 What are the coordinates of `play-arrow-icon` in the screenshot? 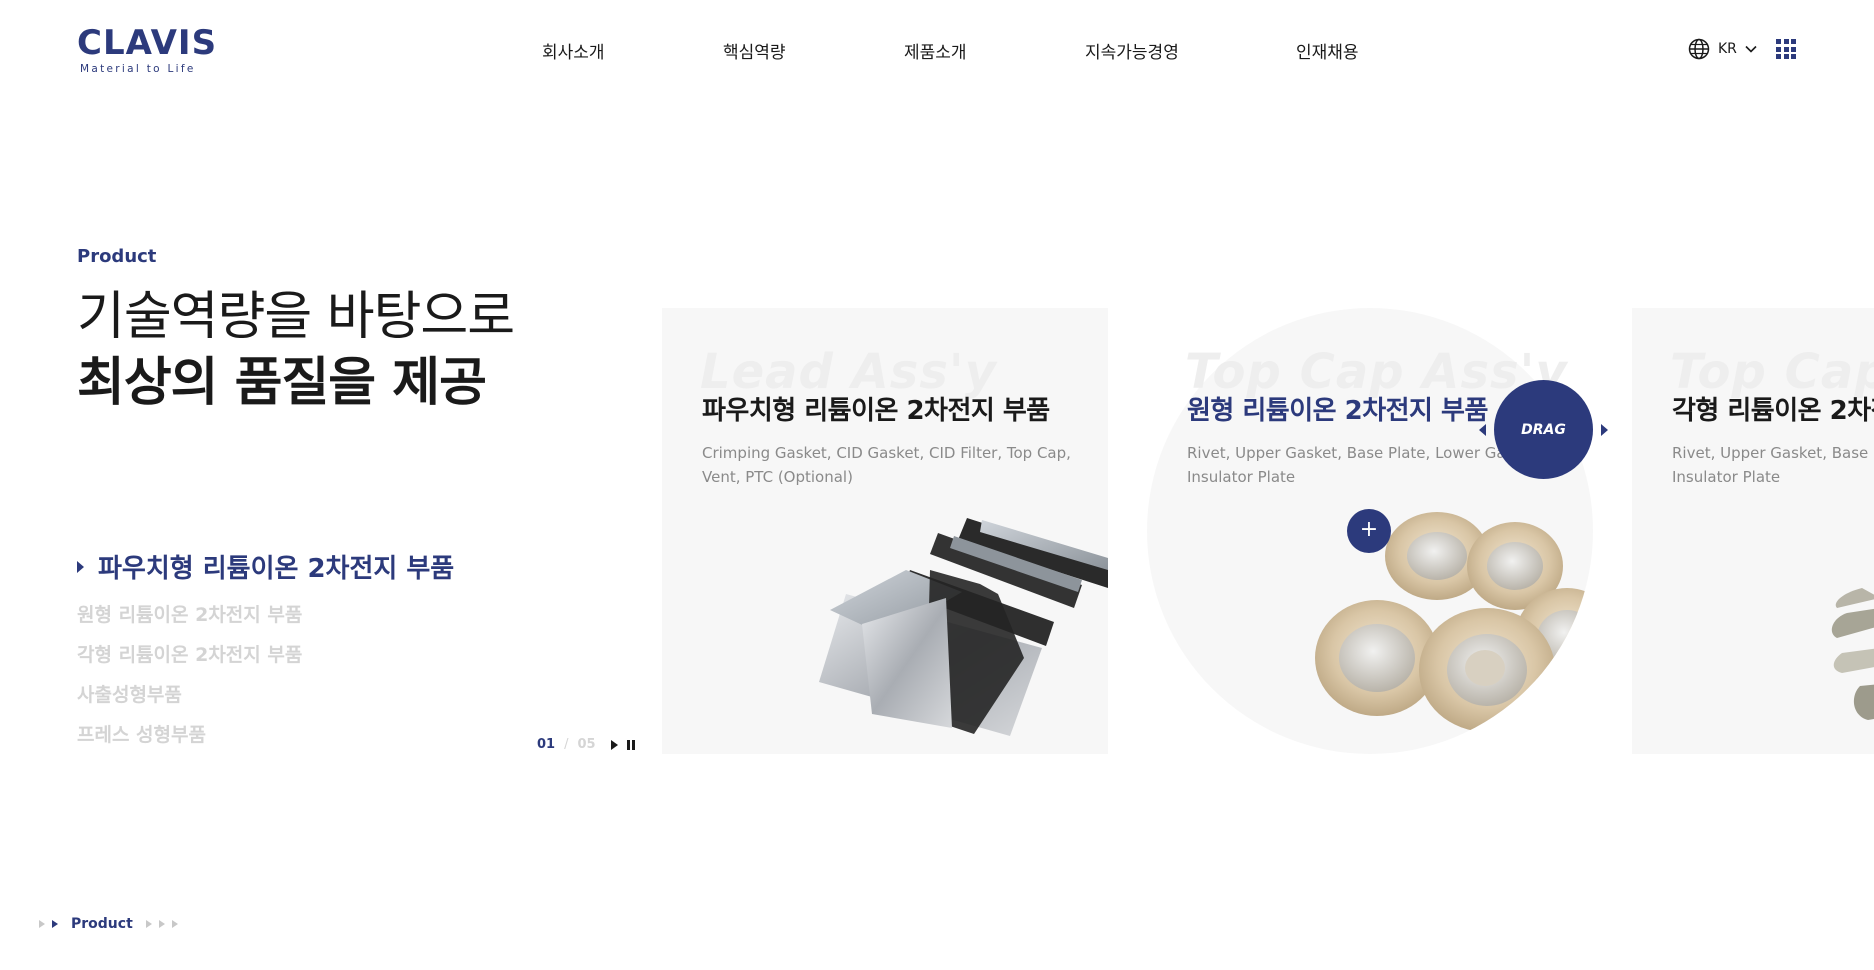 It's located at (80, 566).